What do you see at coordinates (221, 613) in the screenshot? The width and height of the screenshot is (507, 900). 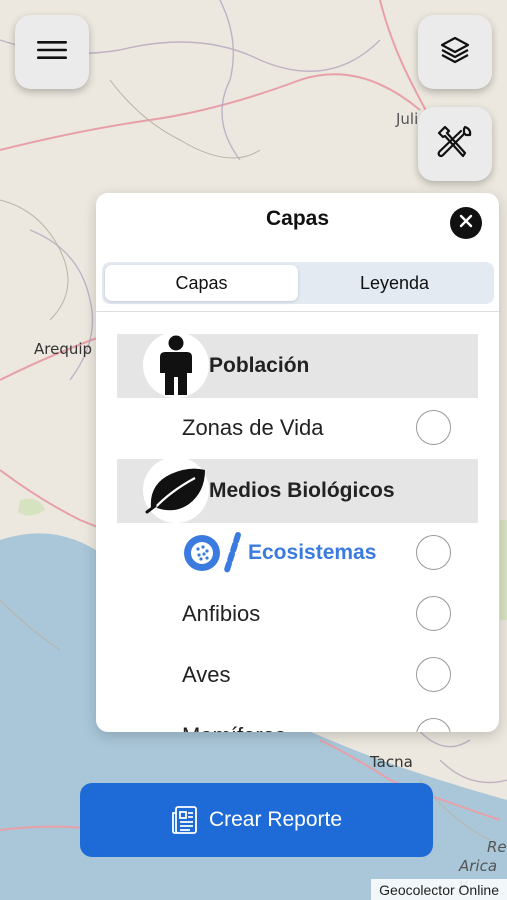 I see `layer-label: Anfibios` at bounding box center [221, 613].